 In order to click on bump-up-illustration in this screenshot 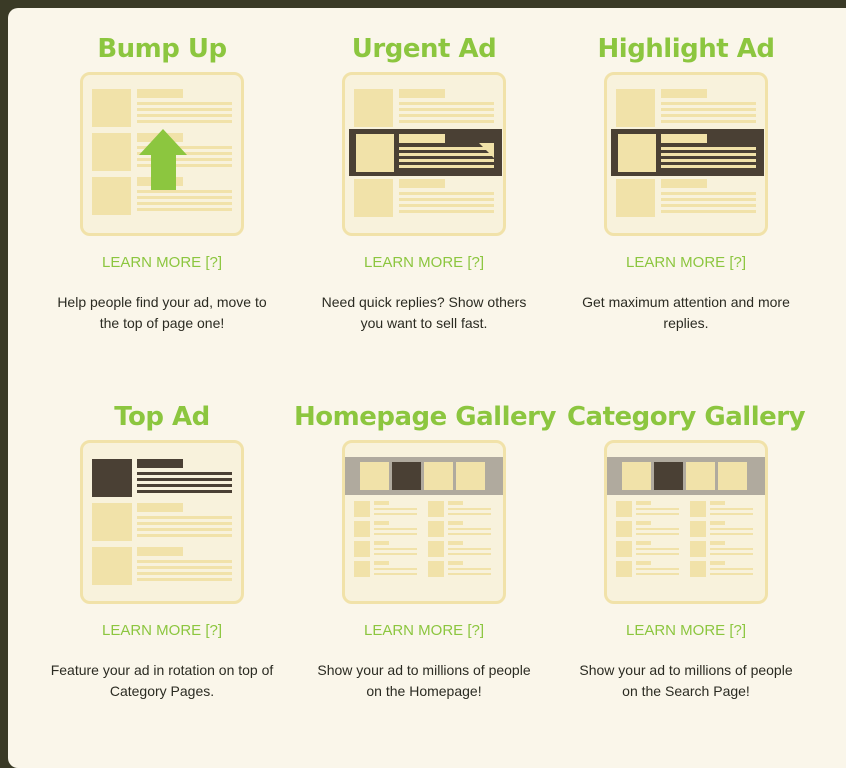, I will do `click(162, 154)`.